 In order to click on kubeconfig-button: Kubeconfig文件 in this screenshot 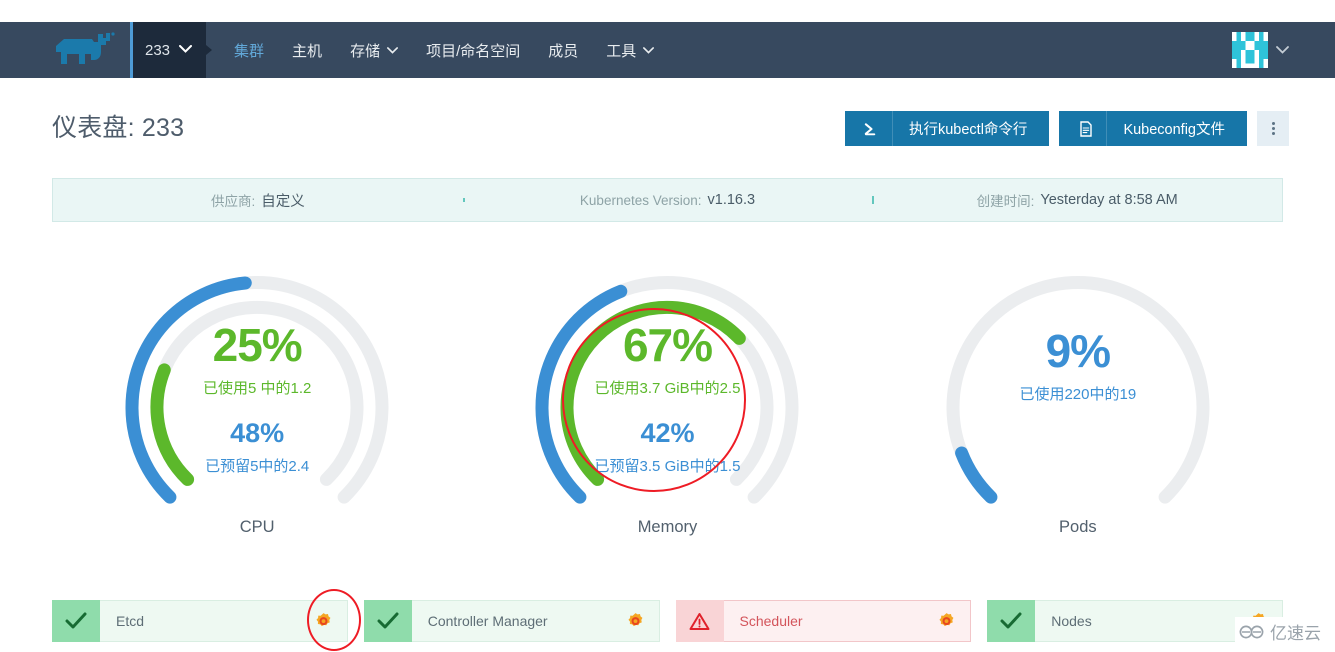, I will do `click(1153, 128)`.